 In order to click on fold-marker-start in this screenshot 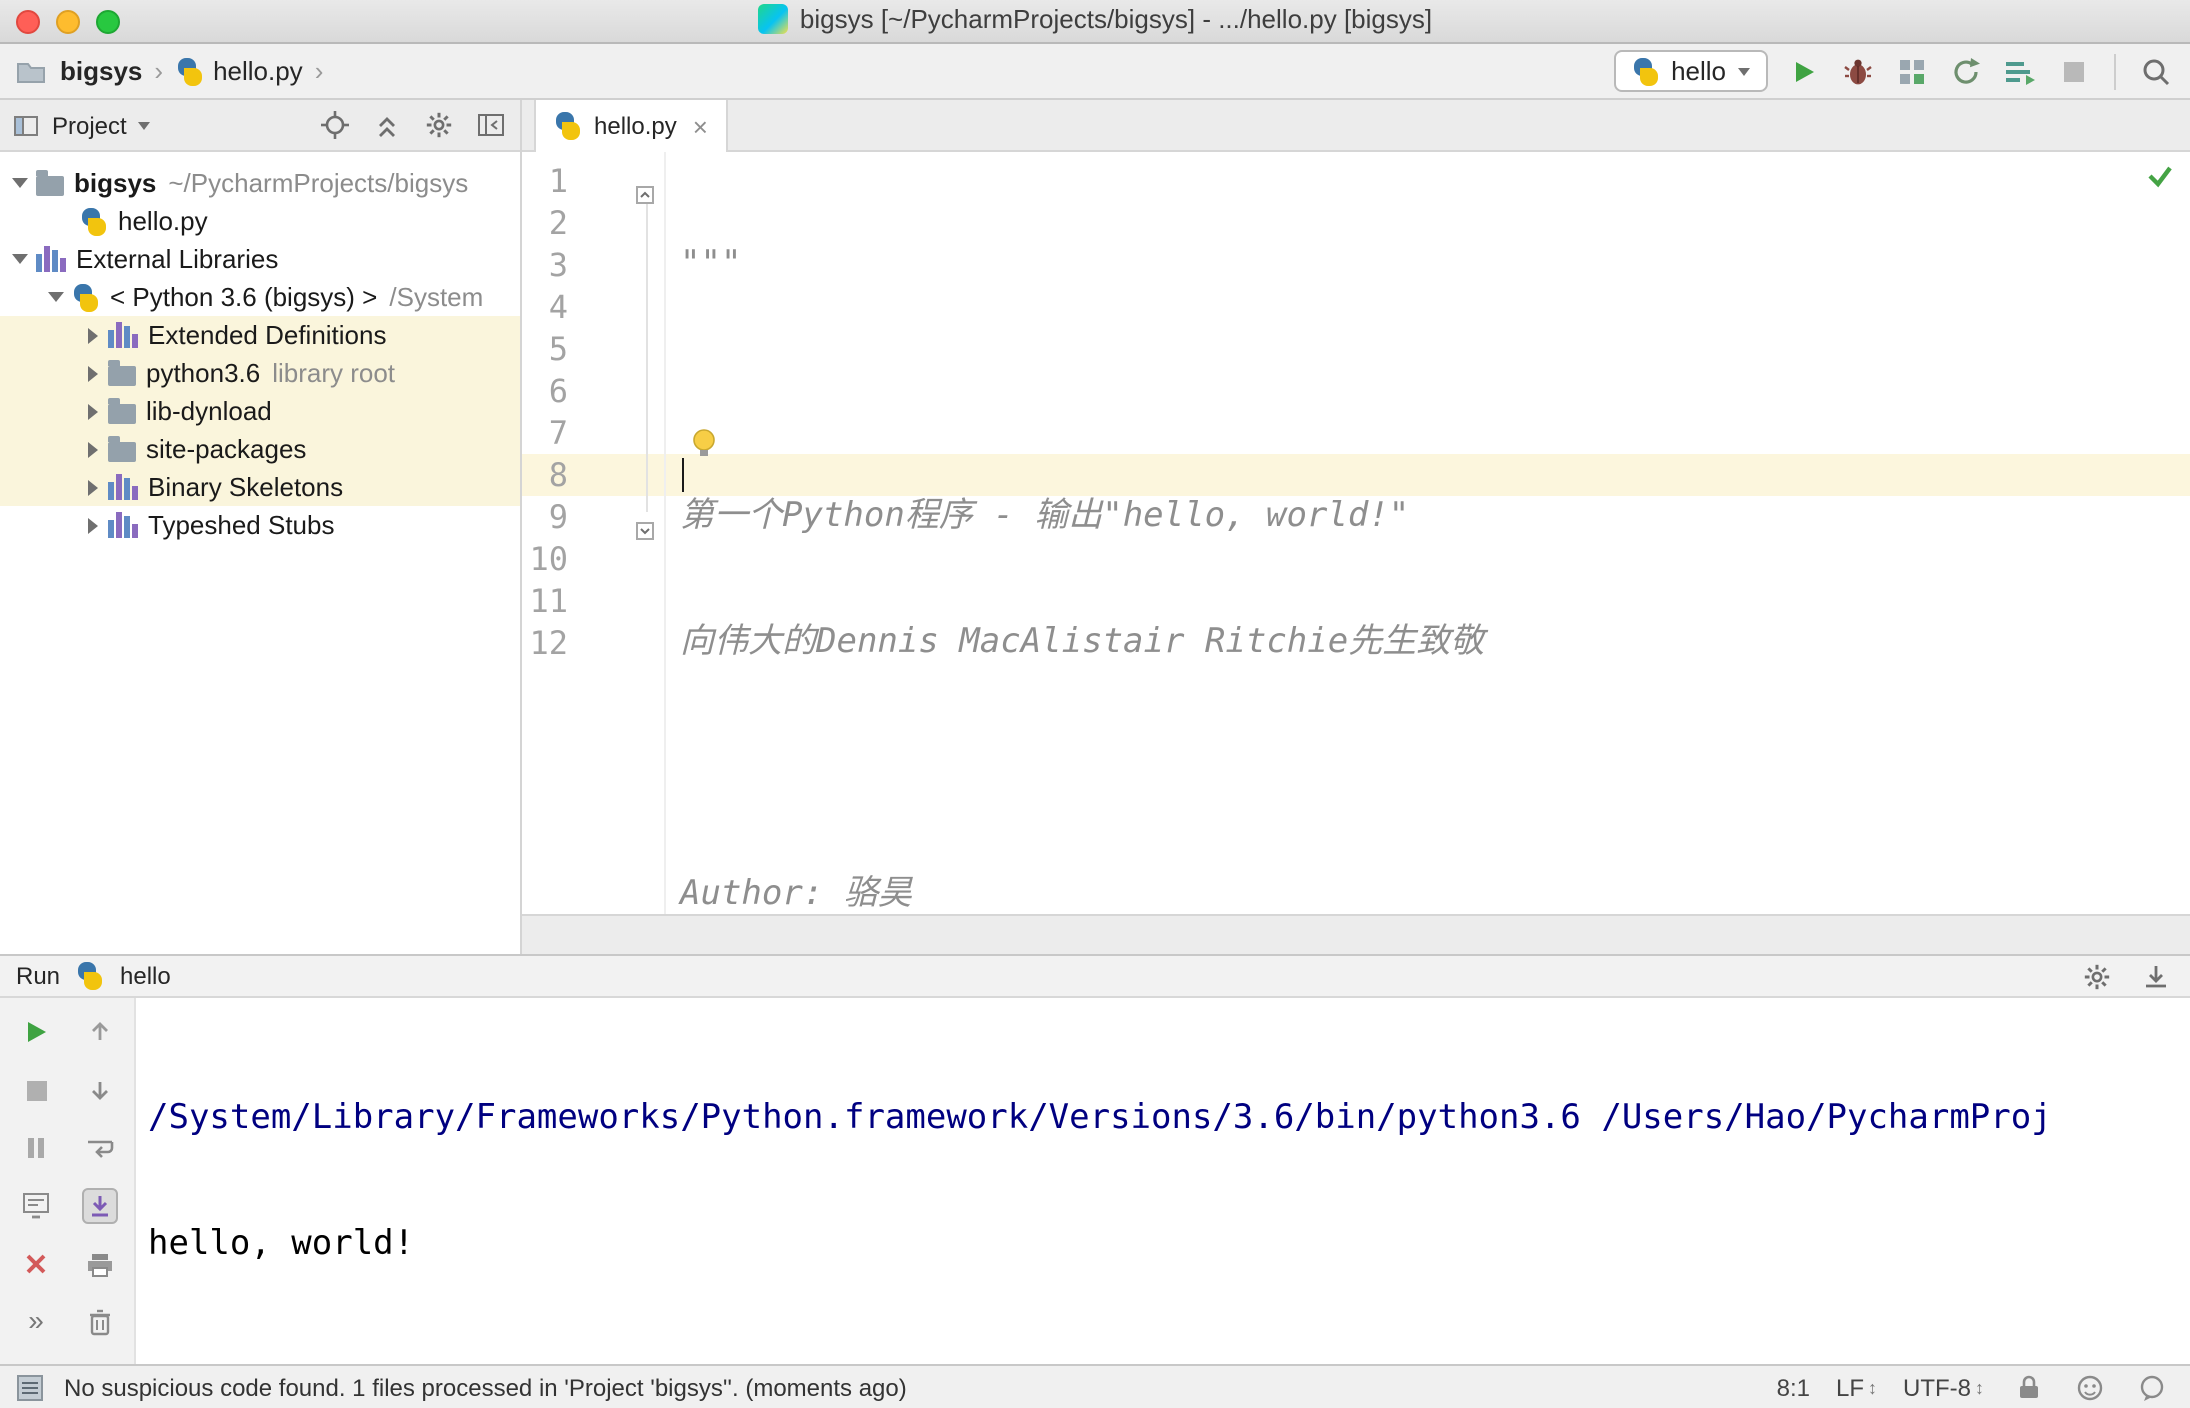, I will do `click(645, 193)`.